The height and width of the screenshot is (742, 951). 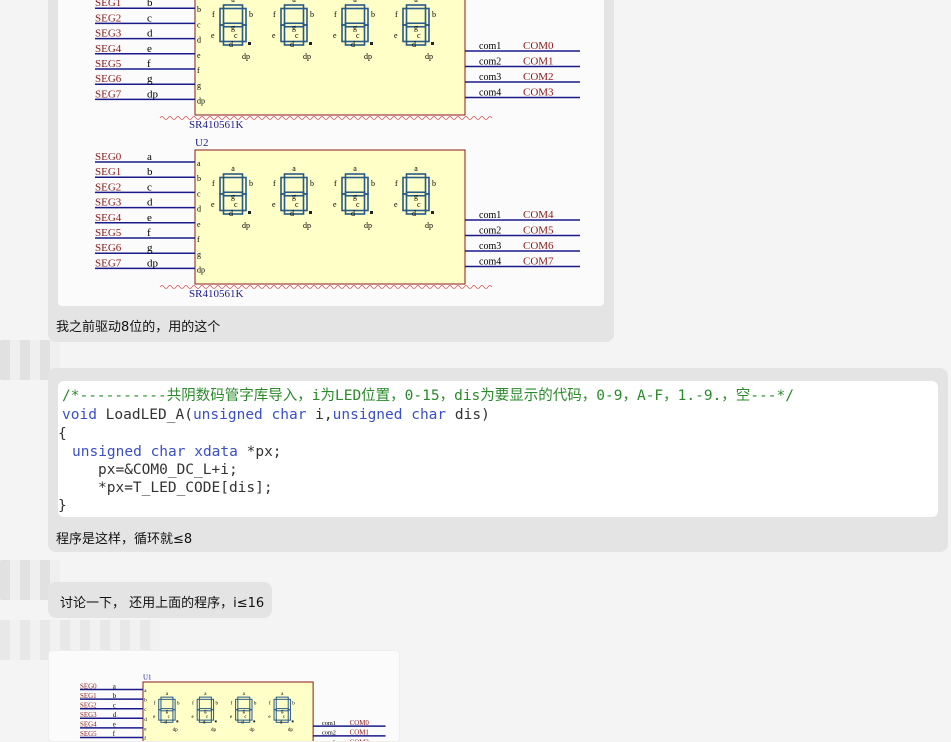 I want to click on seg-net-label: SEG2, so click(x=108, y=187).